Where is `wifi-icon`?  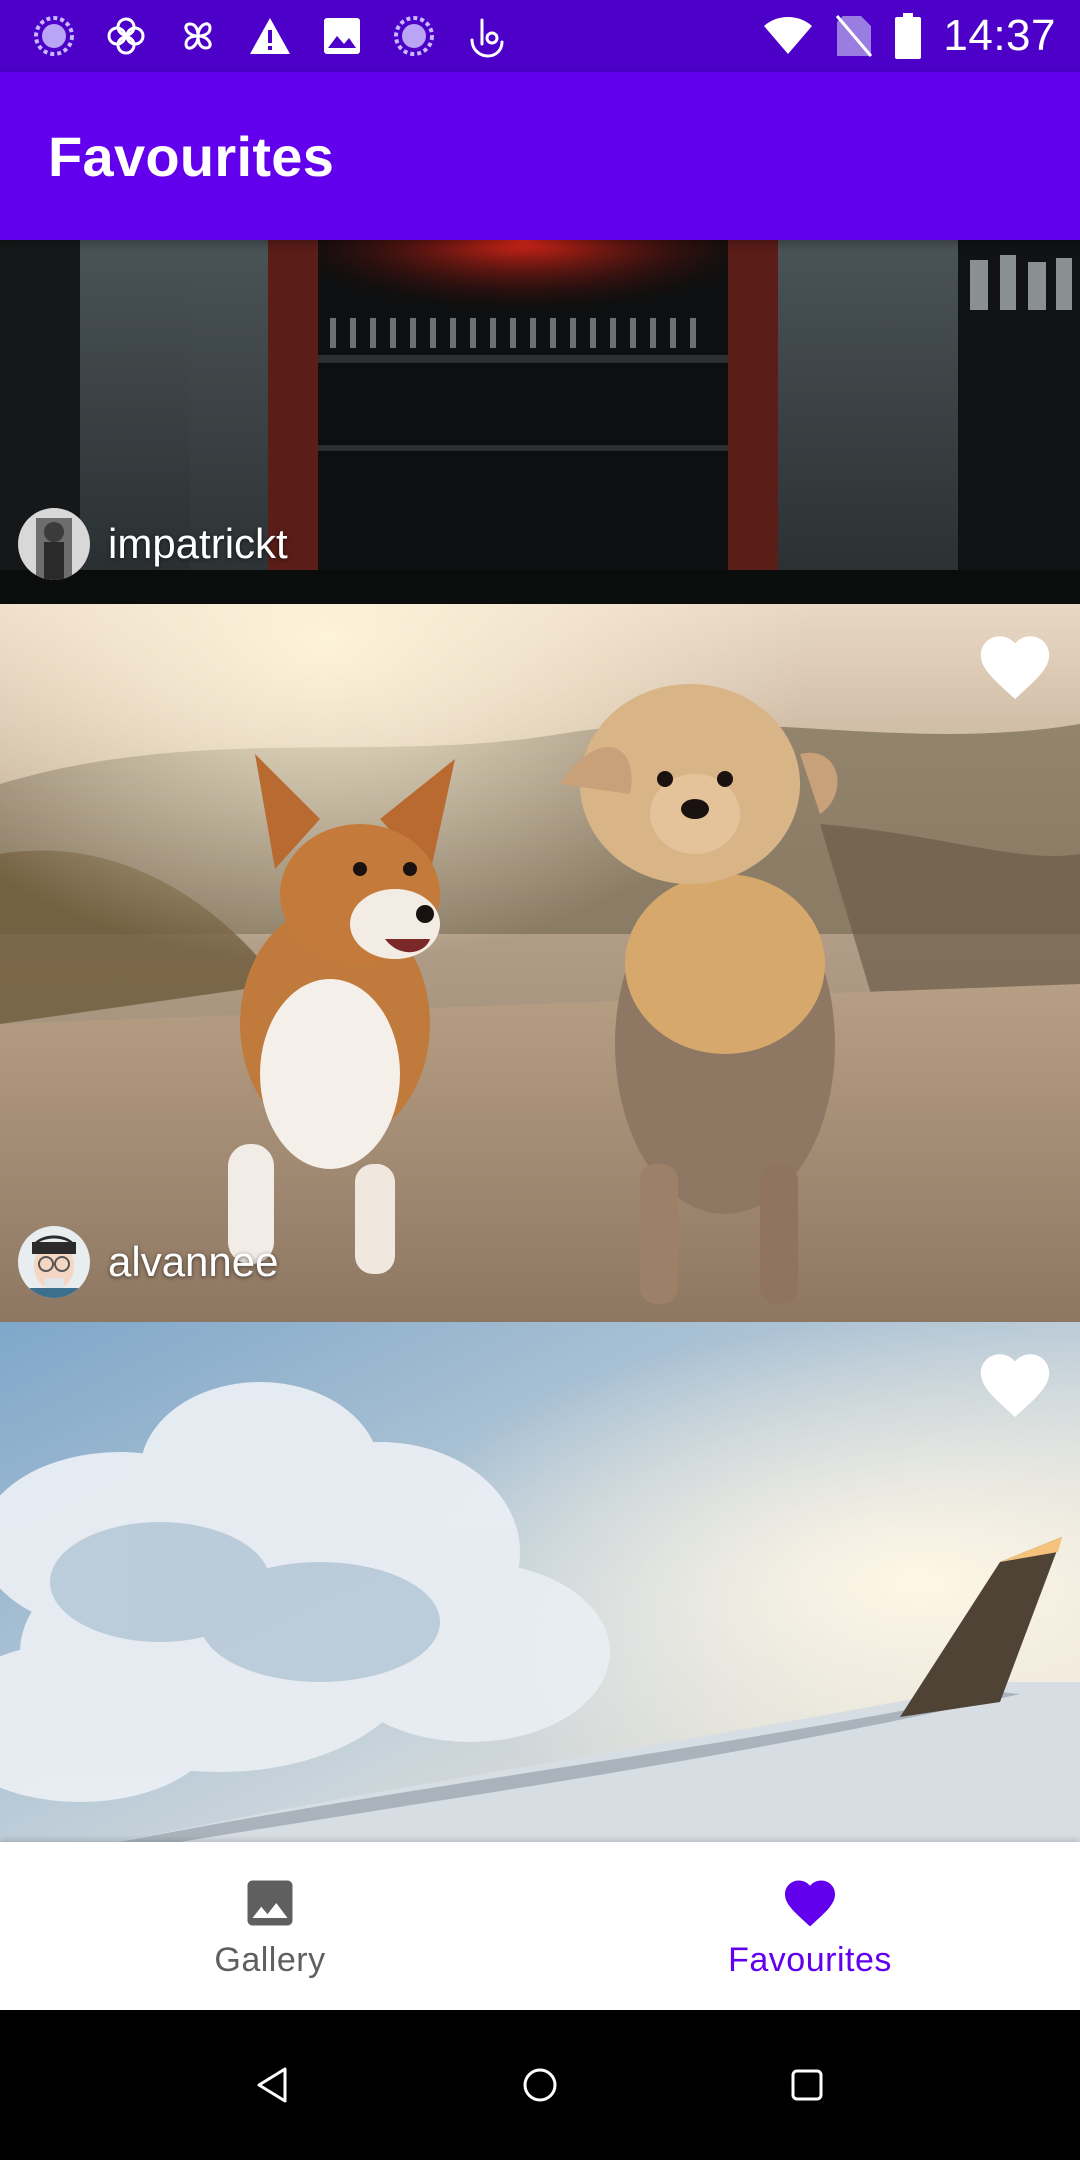
wifi-icon is located at coordinates (788, 35).